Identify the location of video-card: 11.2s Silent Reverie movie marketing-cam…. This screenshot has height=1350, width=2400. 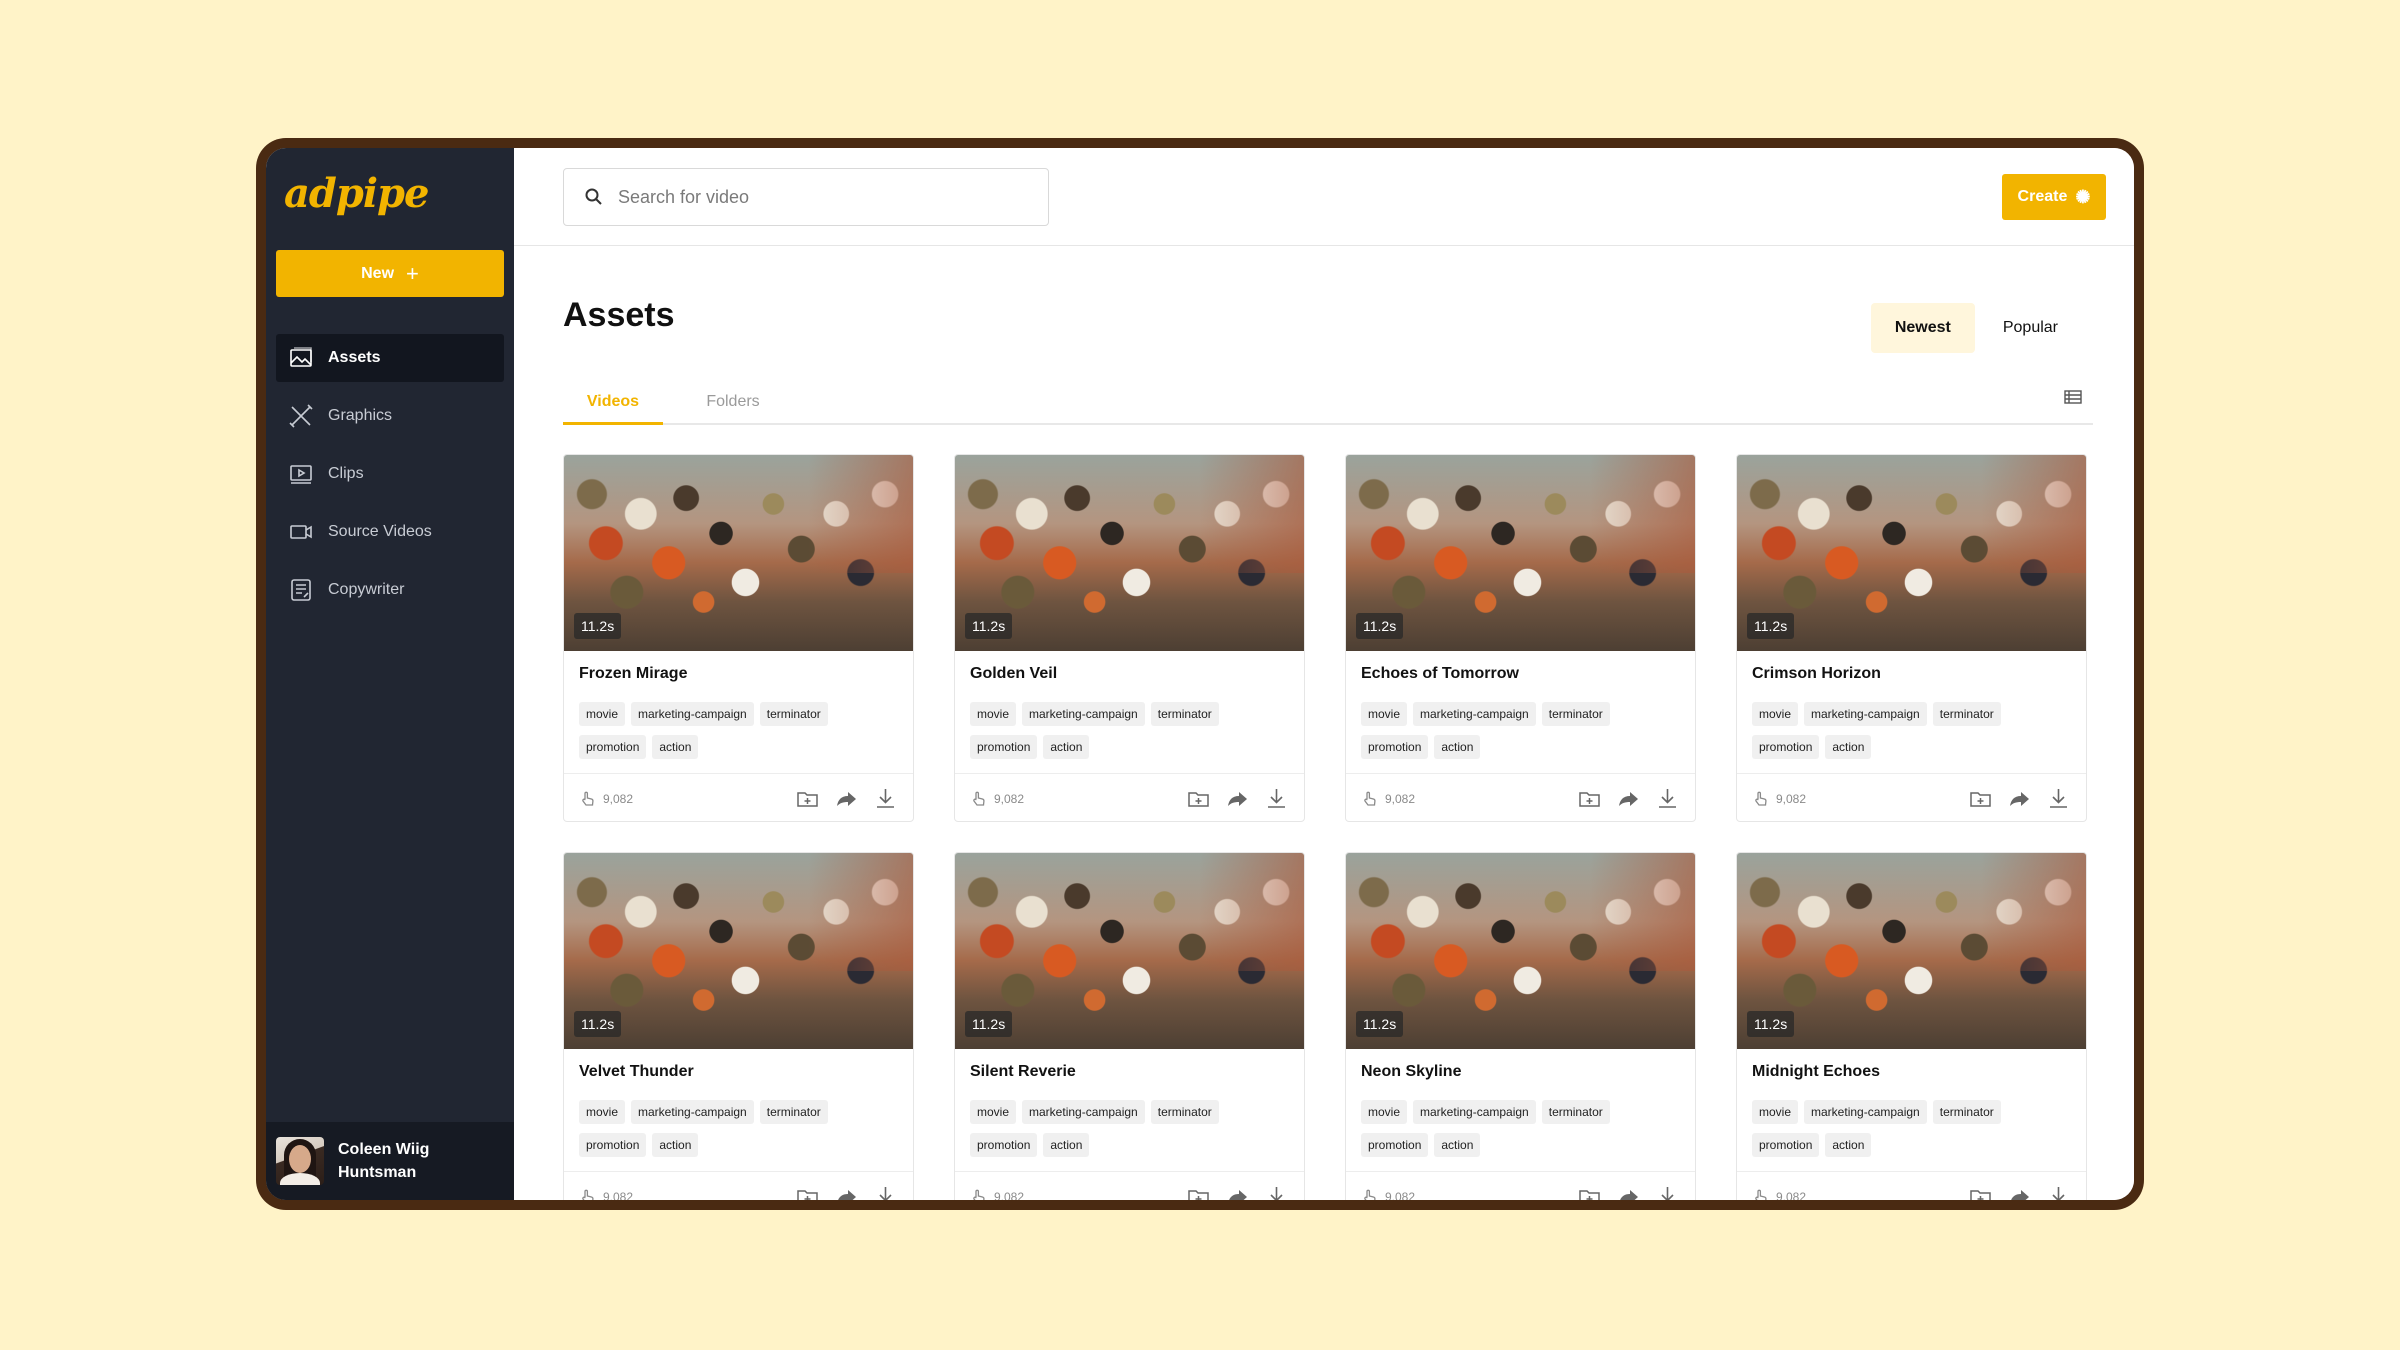
(1129, 1026).